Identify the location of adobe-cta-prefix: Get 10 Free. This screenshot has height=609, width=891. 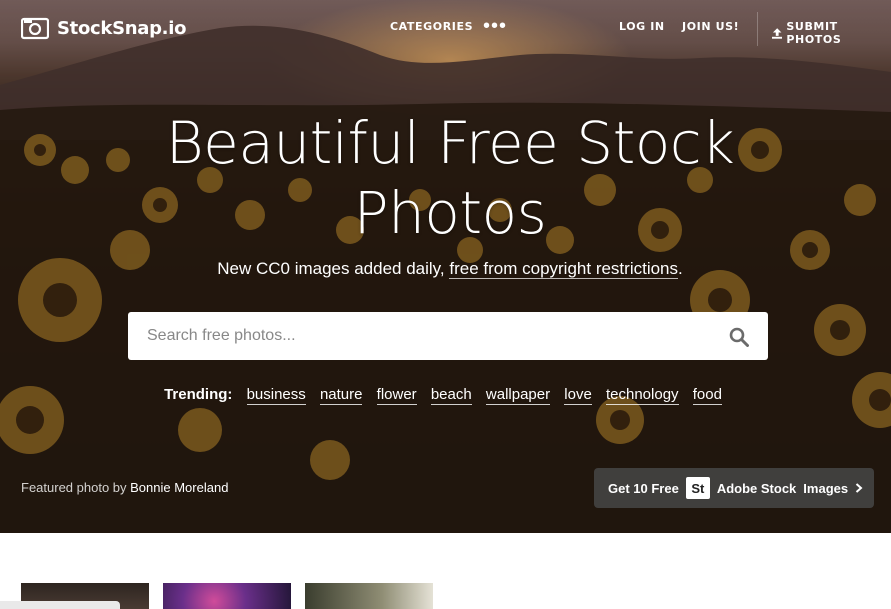
(643, 488).